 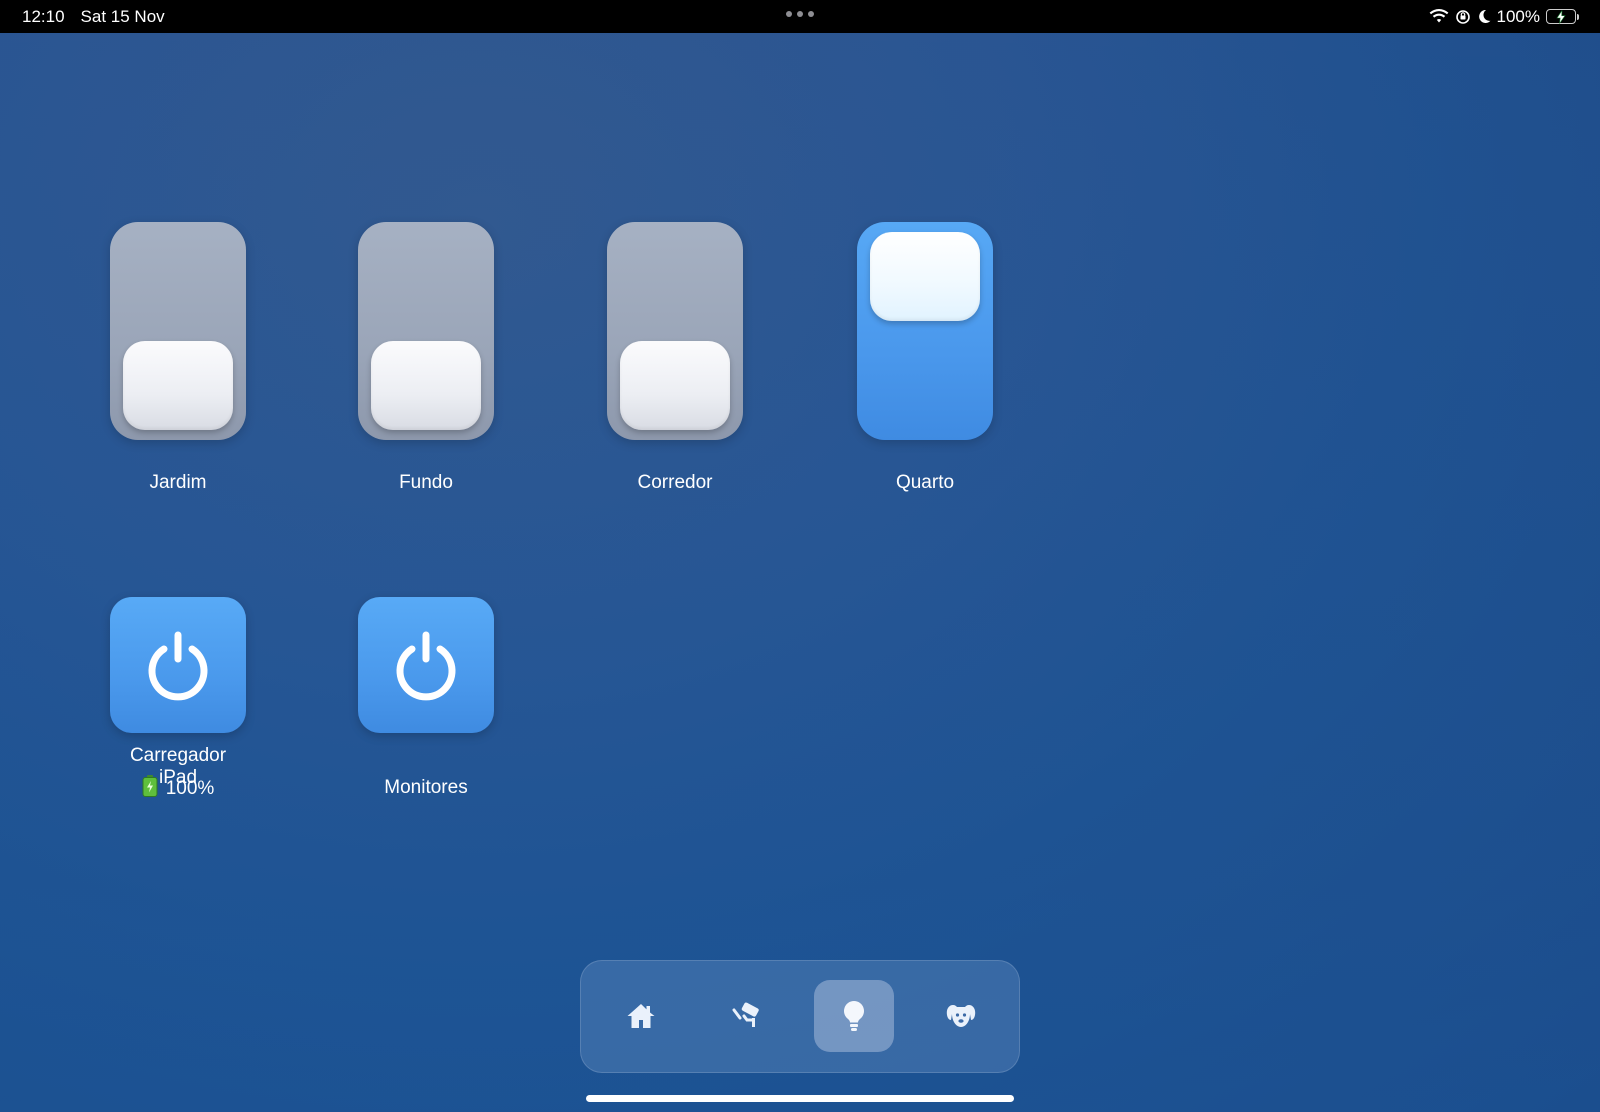 I want to click on battery-level: 100%, so click(x=190, y=788).